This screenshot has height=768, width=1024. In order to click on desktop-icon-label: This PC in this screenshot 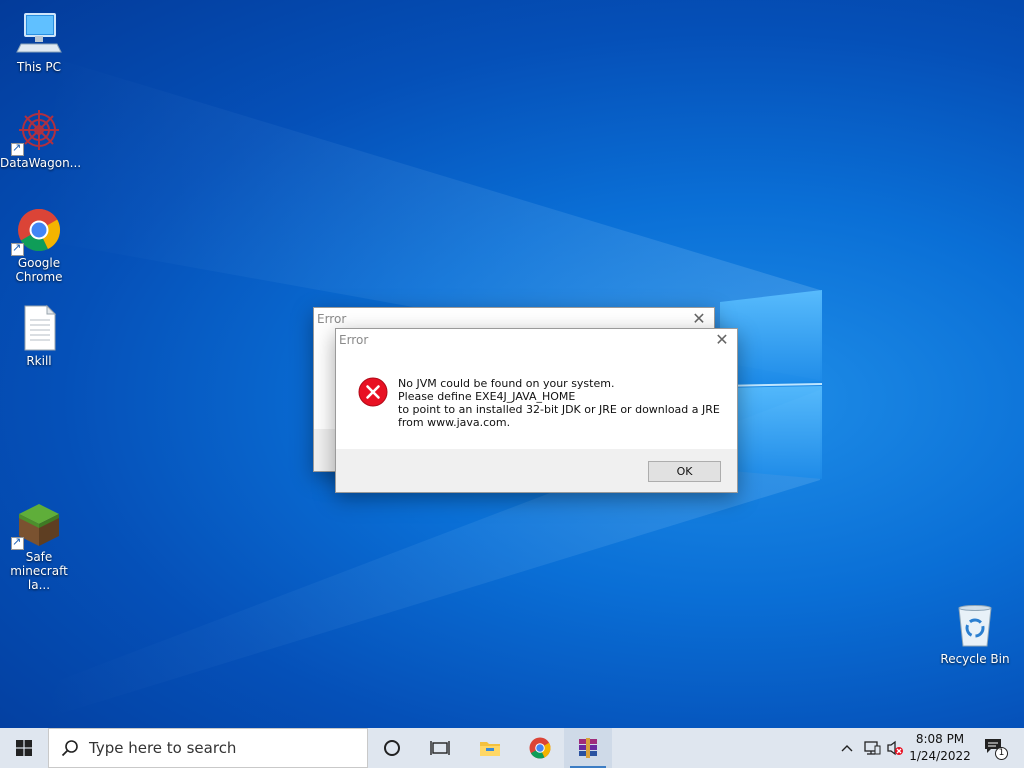, I will do `click(39, 67)`.